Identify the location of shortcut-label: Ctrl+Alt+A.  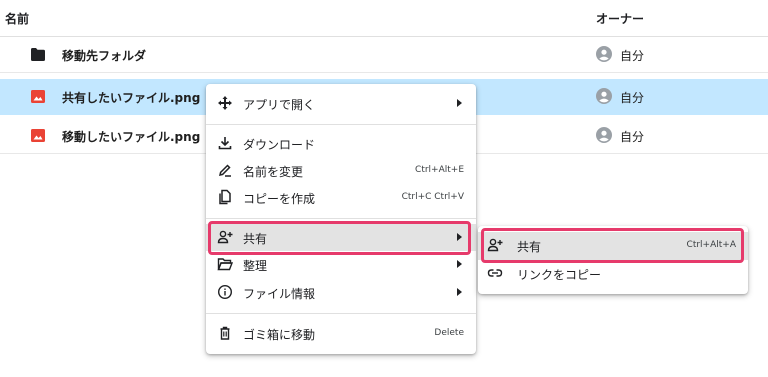
(711, 245).